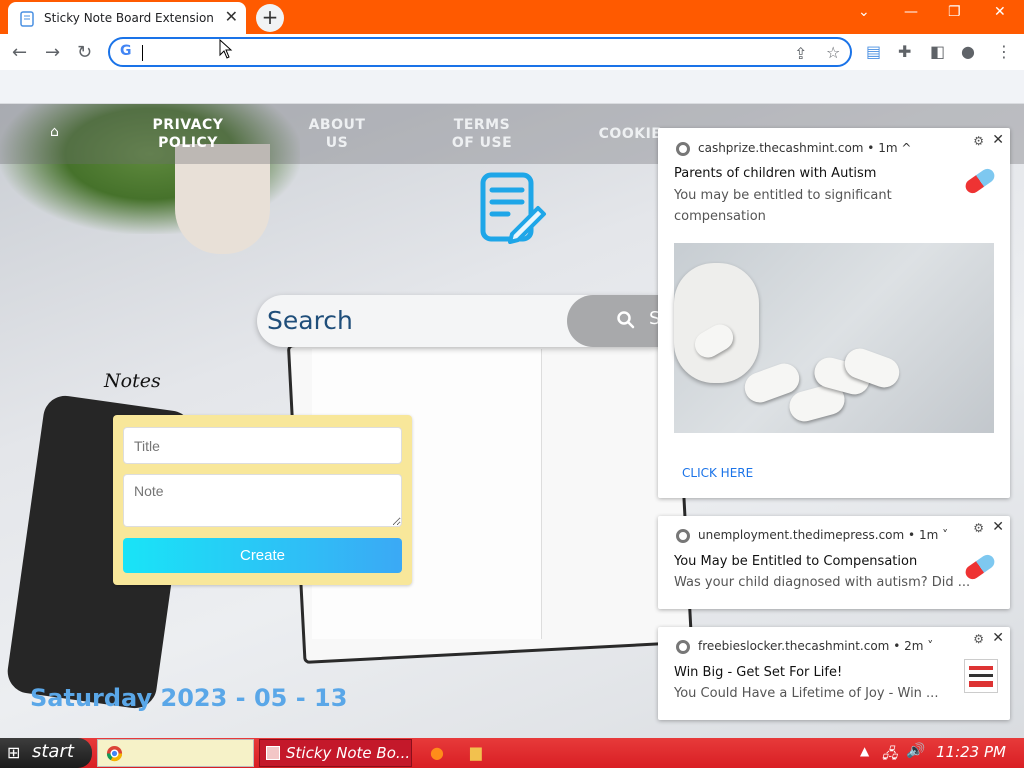 This screenshot has height=768, width=1024. I want to click on bookmark-star-icon: ☆, so click(833, 52).